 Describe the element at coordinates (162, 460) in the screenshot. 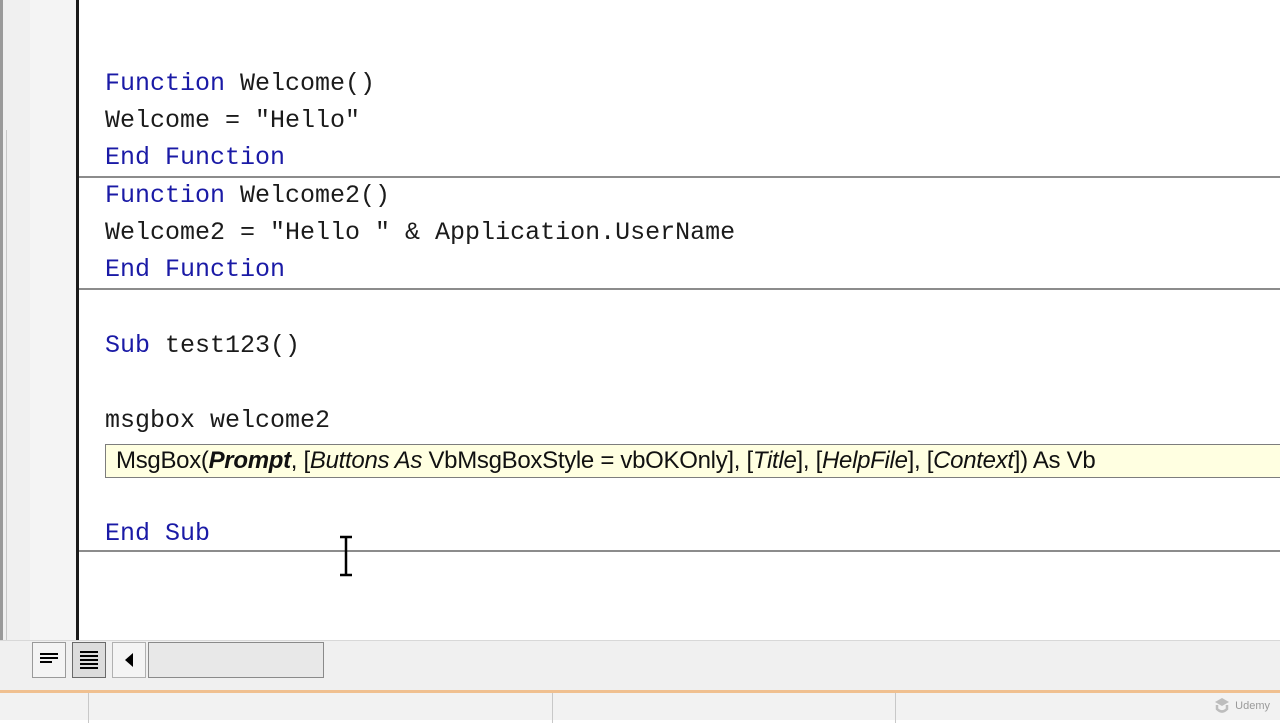

I see `tooltip-text: MsgBox(` at that location.